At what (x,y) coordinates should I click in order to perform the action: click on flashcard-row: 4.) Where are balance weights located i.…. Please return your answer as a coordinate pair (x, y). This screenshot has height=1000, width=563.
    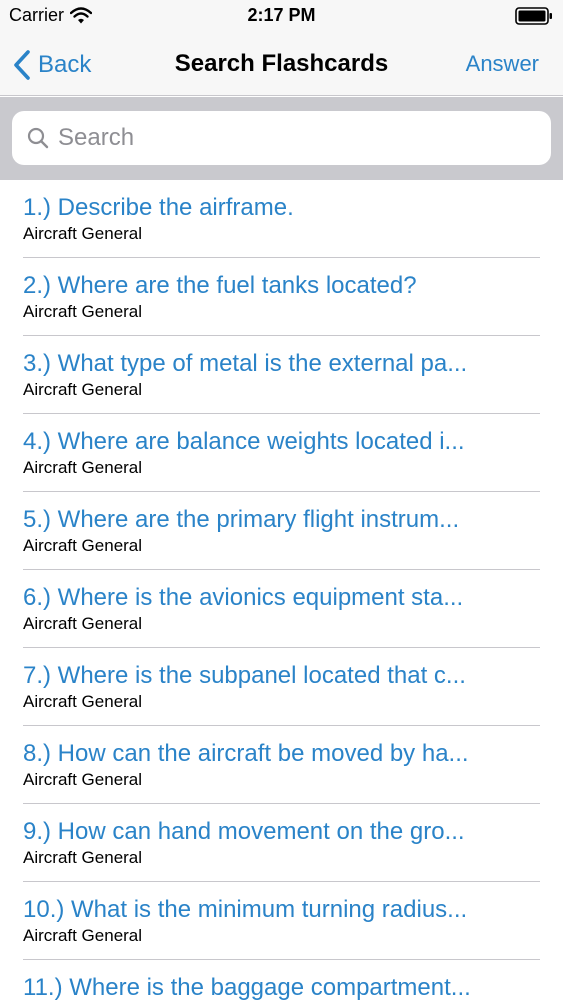
    Looking at the image, I should click on (281, 453).